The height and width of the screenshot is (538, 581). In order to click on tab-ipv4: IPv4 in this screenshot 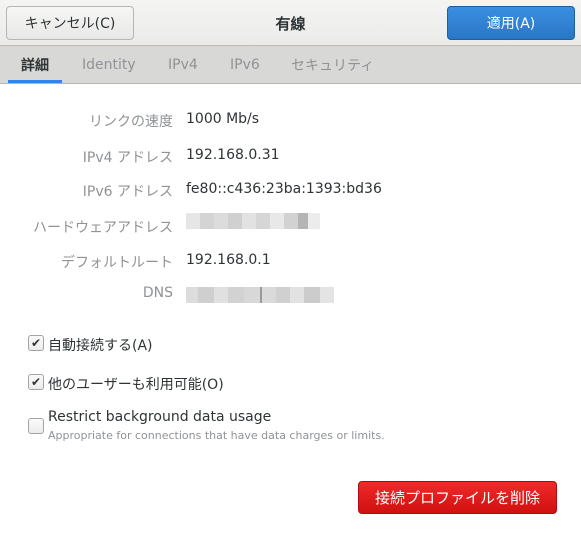, I will do `click(183, 64)`.